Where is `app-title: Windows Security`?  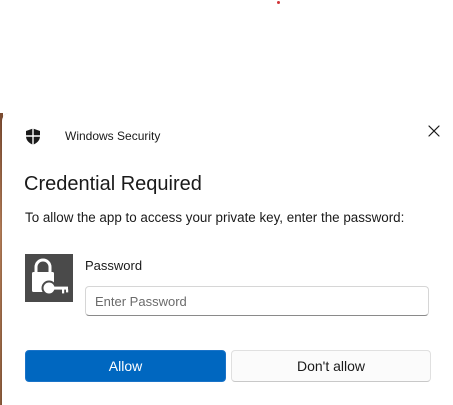 app-title: Windows Security is located at coordinates (113, 136).